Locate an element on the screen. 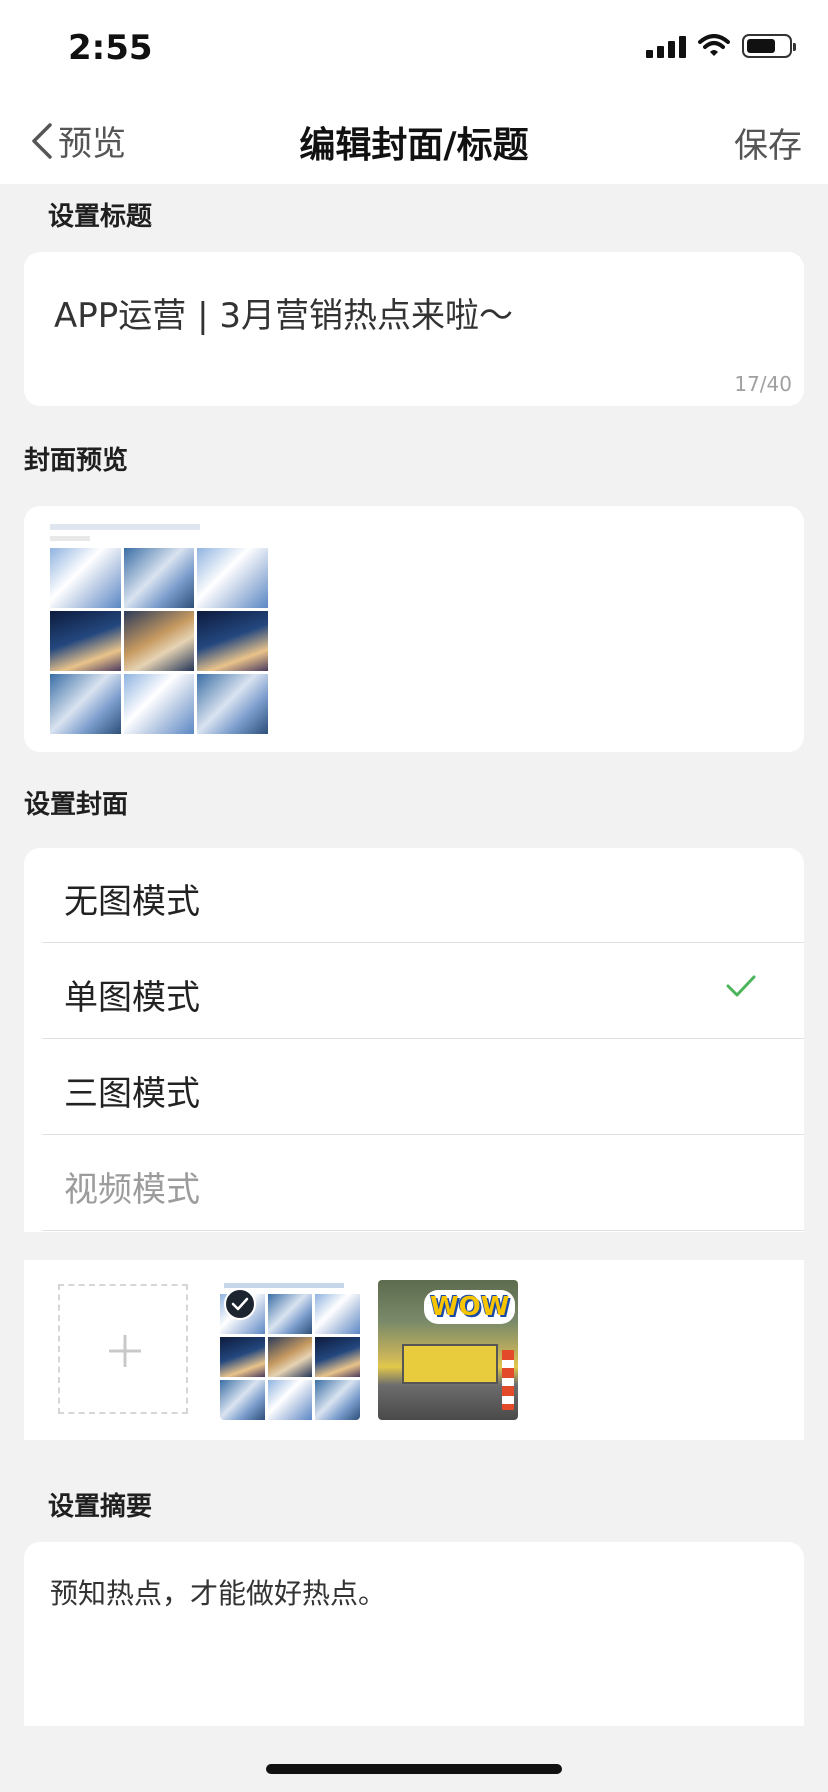 Image resolution: width=828 pixels, height=1792 pixels. status-icons is located at coordinates (721, 46).